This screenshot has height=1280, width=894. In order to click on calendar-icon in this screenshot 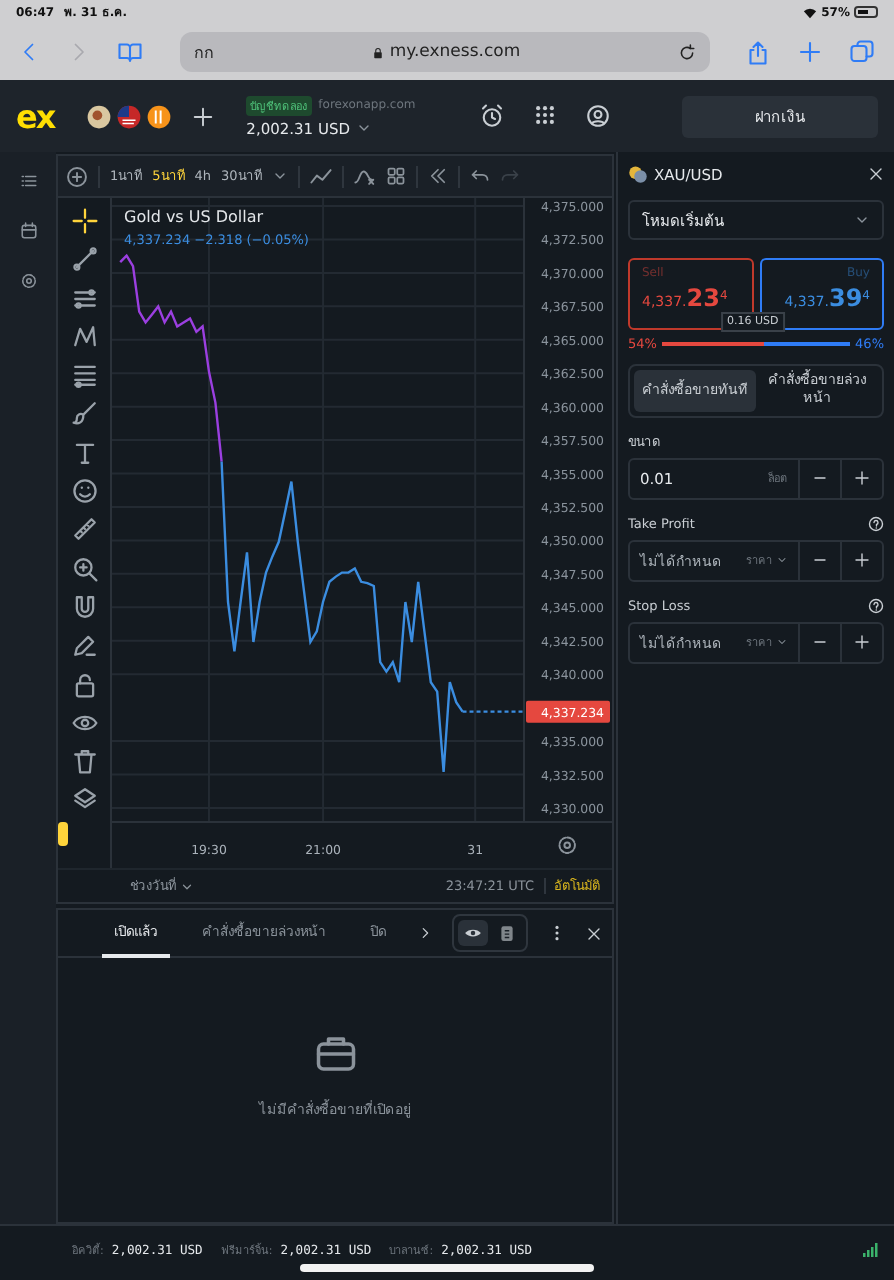, I will do `click(28, 231)`.